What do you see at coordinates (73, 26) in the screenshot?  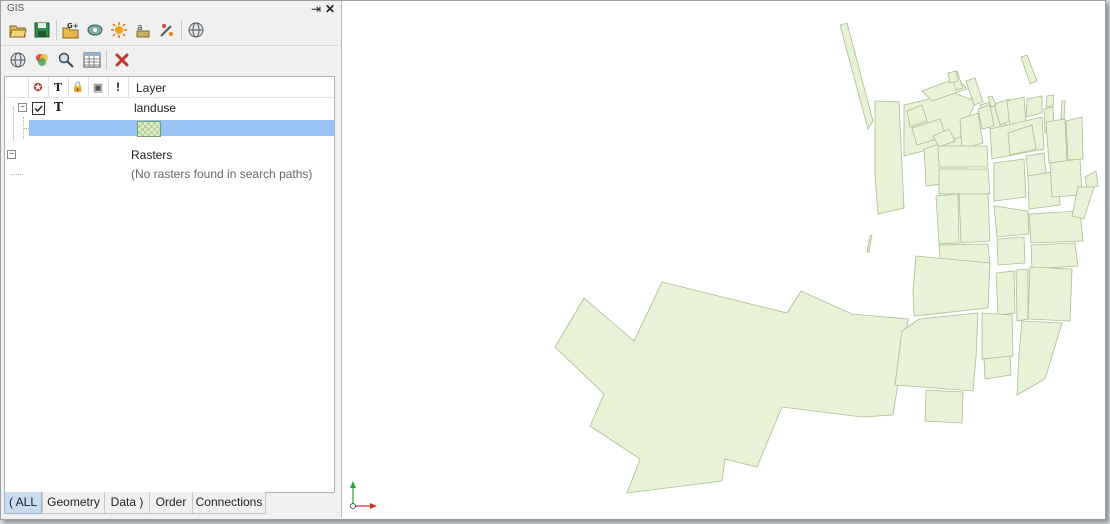 I see `svg-text: G+` at bounding box center [73, 26].